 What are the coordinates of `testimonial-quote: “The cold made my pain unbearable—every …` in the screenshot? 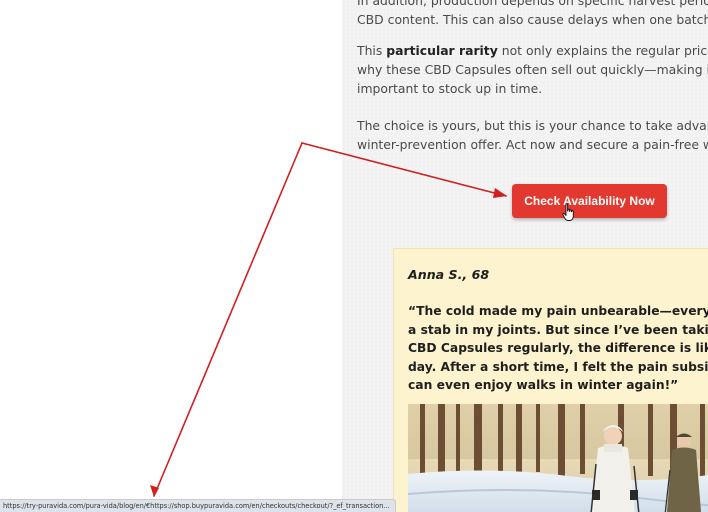 It's located at (558, 348).